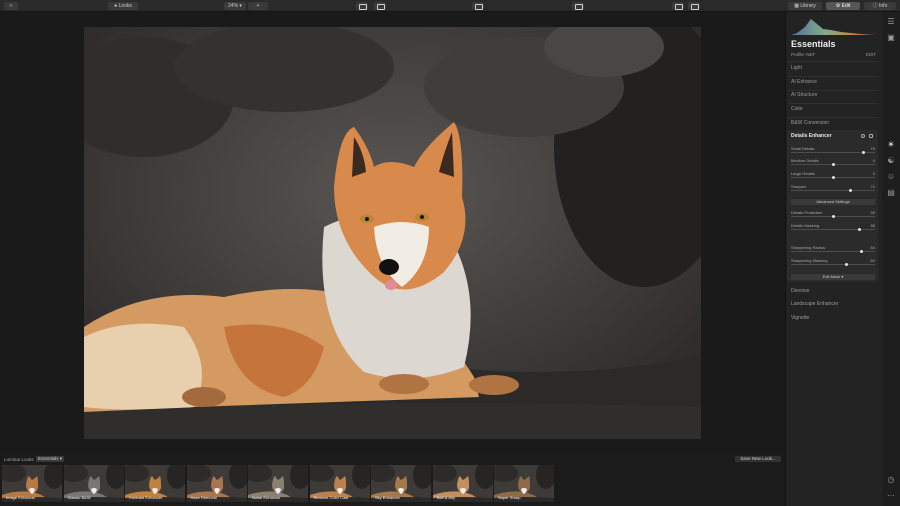  What do you see at coordinates (880, 6) in the screenshot?
I see `tab-info: ⓘ Info` at bounding box center [880, 6].